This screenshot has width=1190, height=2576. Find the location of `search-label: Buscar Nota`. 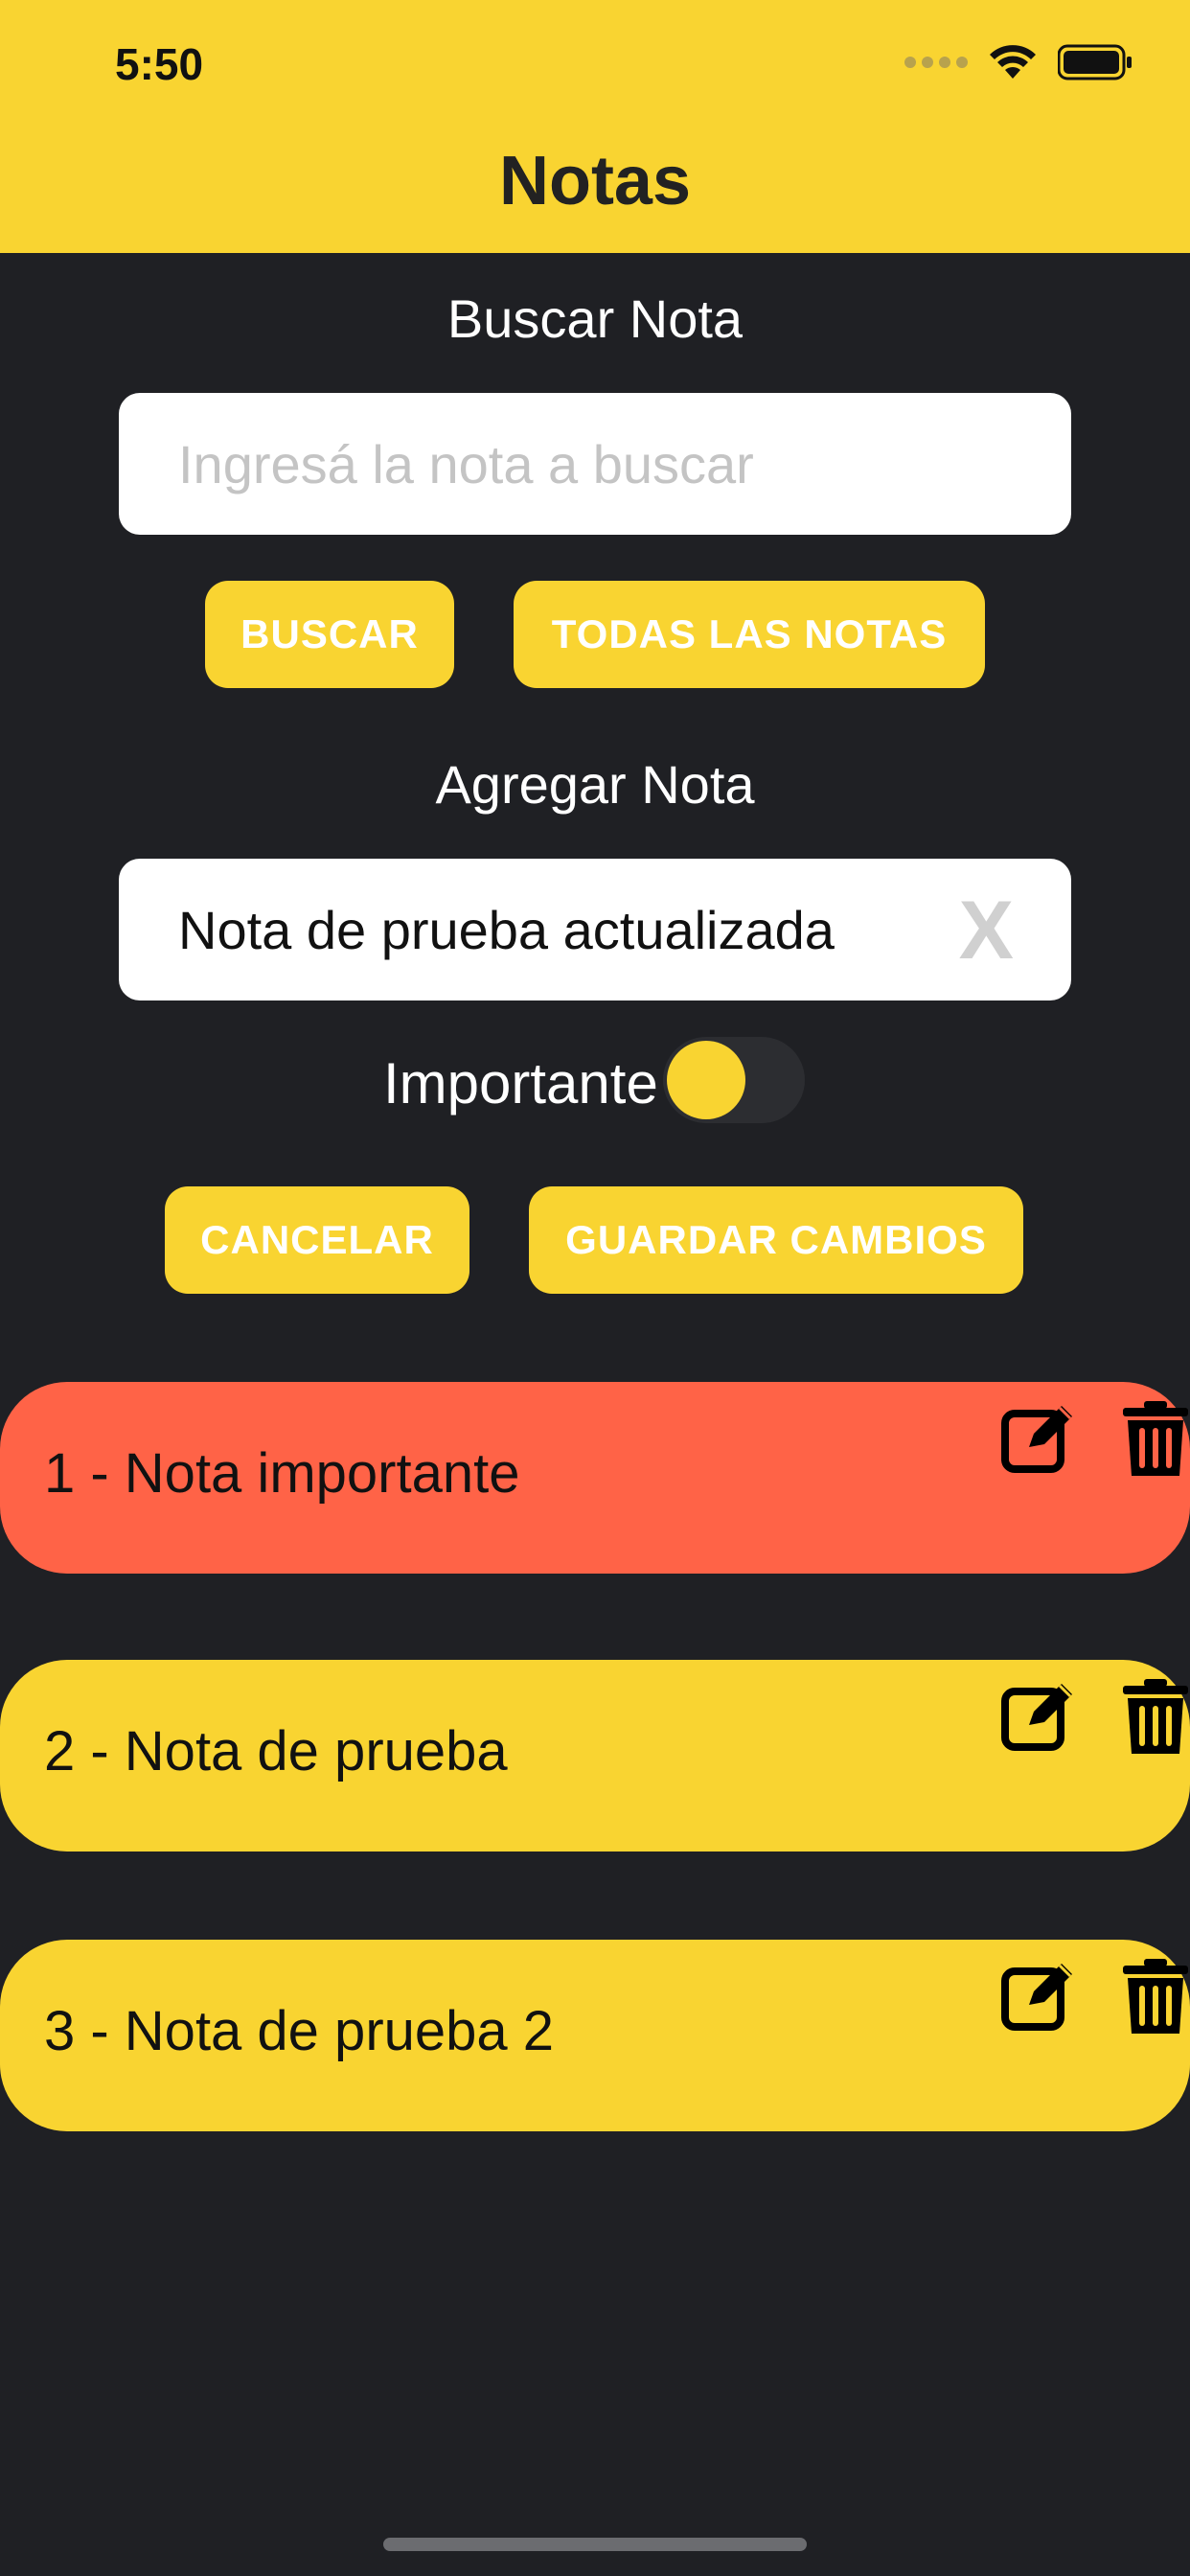

search-label: Buscar Nota is located at coordinates (595, 318).